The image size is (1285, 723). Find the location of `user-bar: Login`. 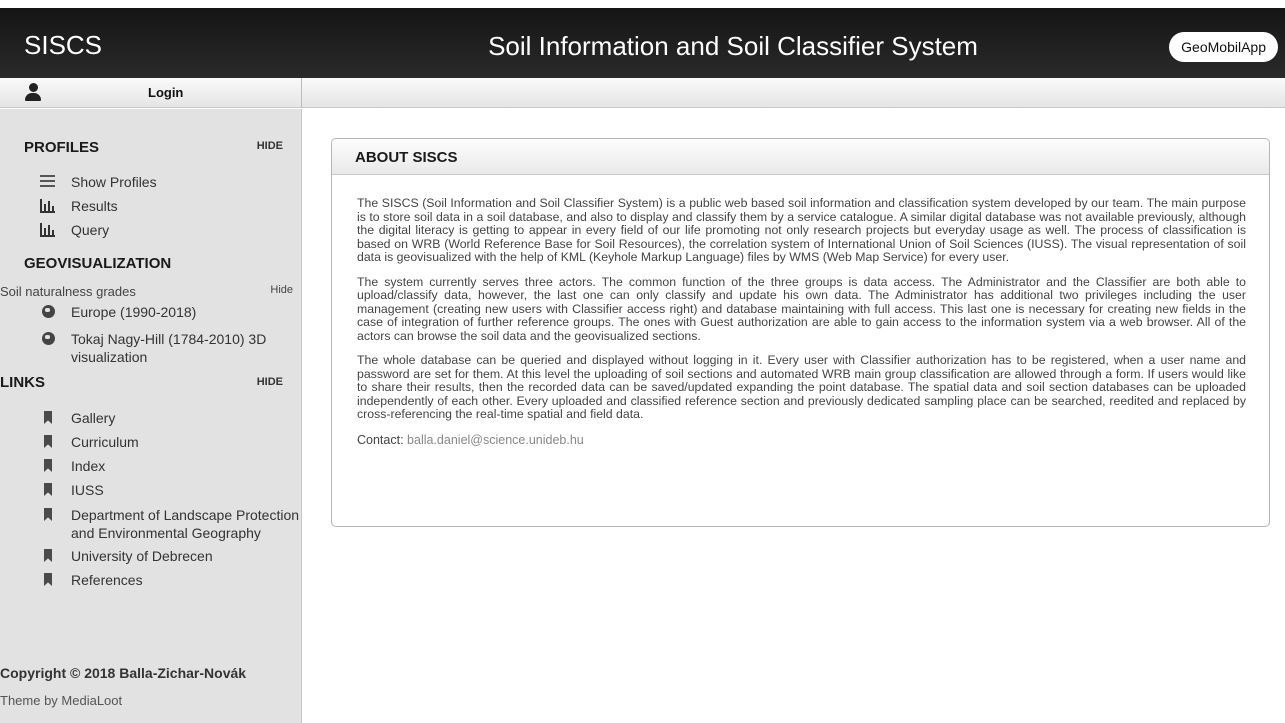

user-bar: Login is located at coordinates (642, 93).